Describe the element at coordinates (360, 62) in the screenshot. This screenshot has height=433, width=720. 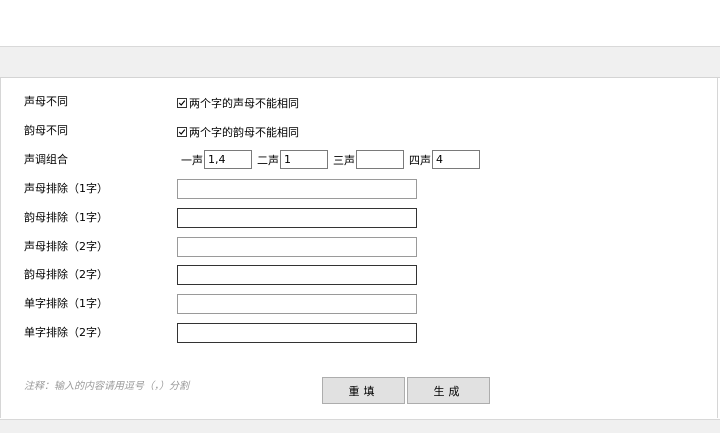
I see `toolbar-strip` at that location.